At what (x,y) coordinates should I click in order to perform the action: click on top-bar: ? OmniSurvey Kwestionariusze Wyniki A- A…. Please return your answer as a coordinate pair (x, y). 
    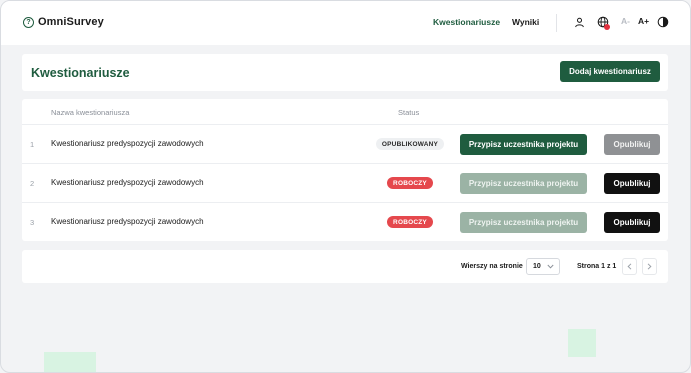
    Looking at the image, I should click on (345, 23).